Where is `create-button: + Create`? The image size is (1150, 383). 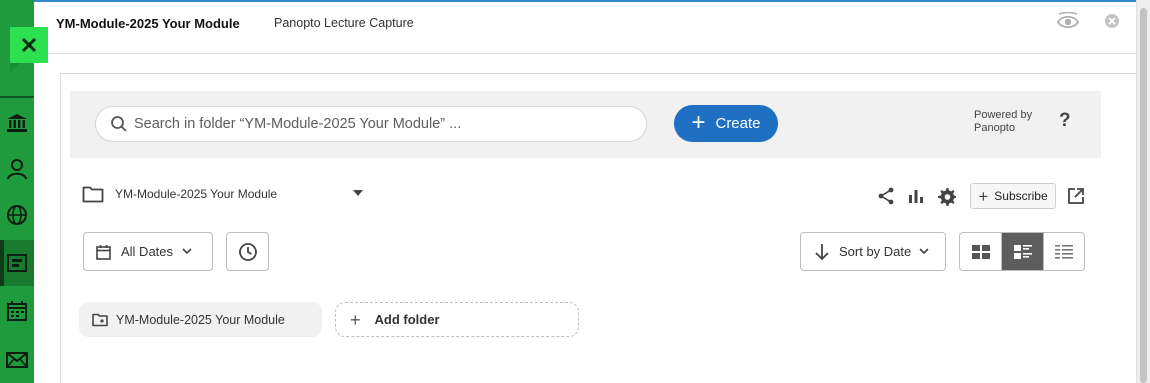 create-button: + Create is located at coordinates (726, 123).